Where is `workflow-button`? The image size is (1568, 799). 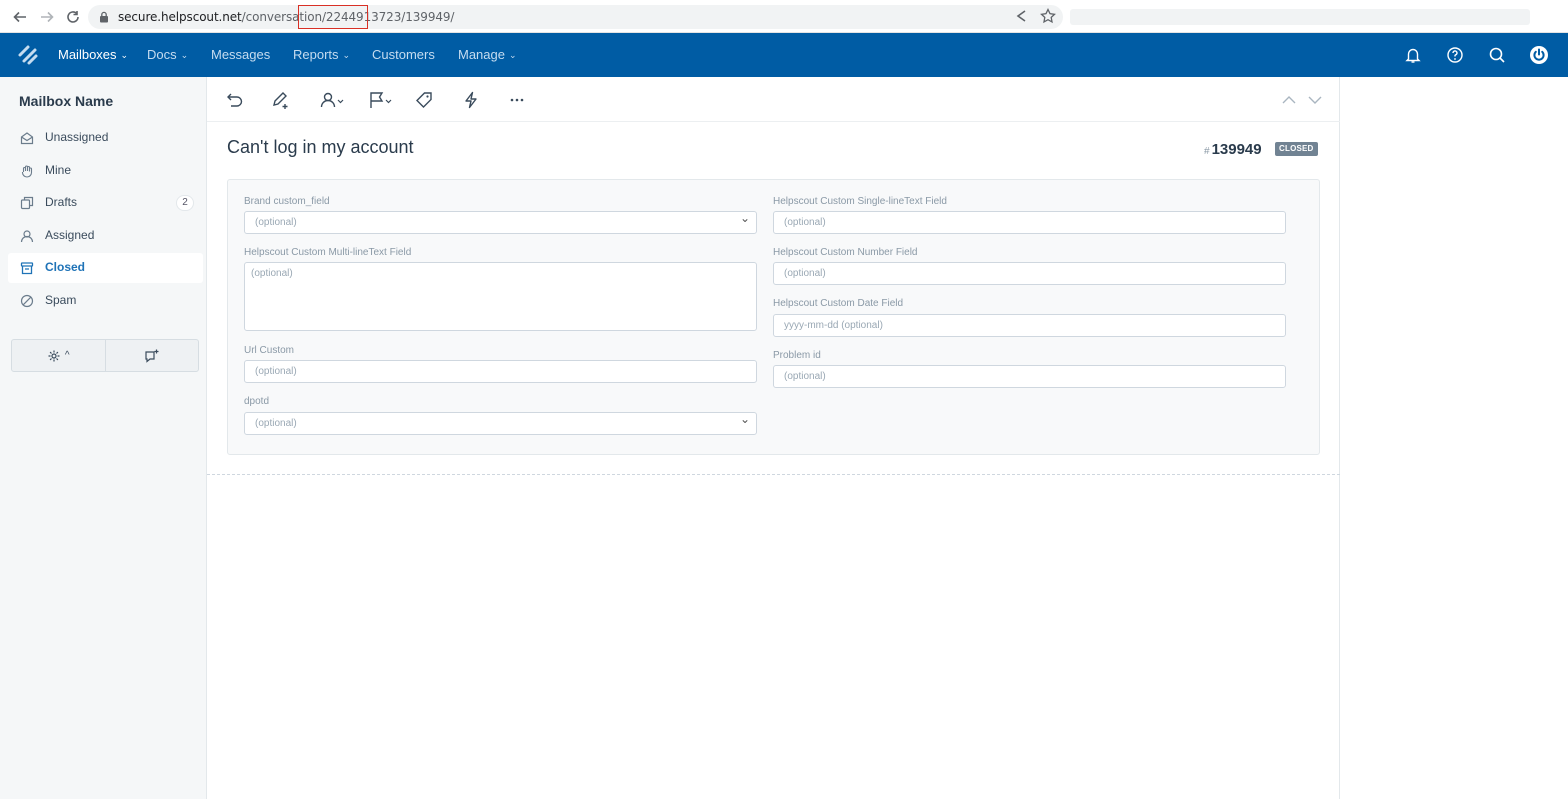 workflow-button is located at coordinates (471, 100).